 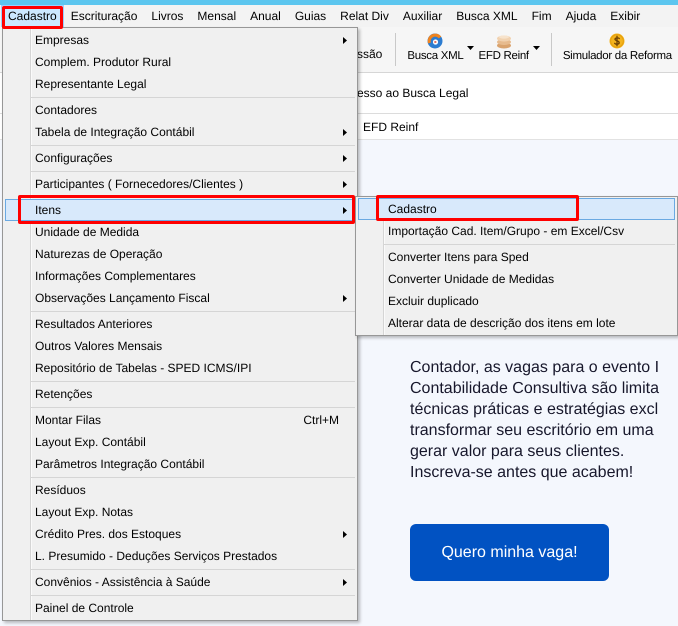 I want to click on promo-text: Contador, as vagas para o evento I Contabilidade Consultiva são limita técnicas práticas e estratégias excl transformar seu escritório em uma gerar valor para seus clientes. Inscreva-se antes que acabem!, so click(x=535, y=420).